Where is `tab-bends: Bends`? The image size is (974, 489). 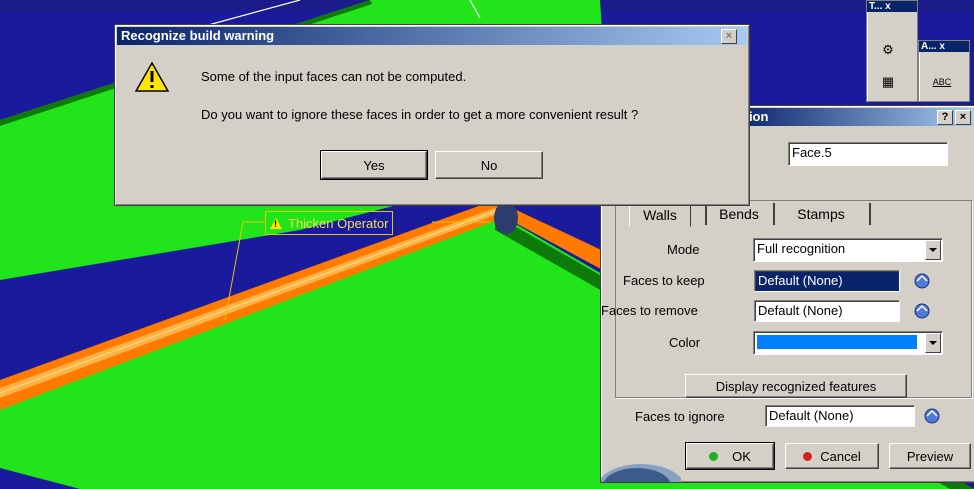 tab-bends: Bends is located at coordinates (739, 214).